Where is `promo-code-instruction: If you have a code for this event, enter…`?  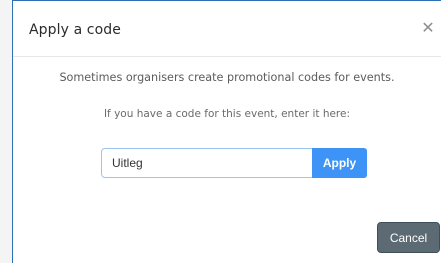 promo-code-instruction: If you have a code for this event, enter… is located at coordinates (227, 114).